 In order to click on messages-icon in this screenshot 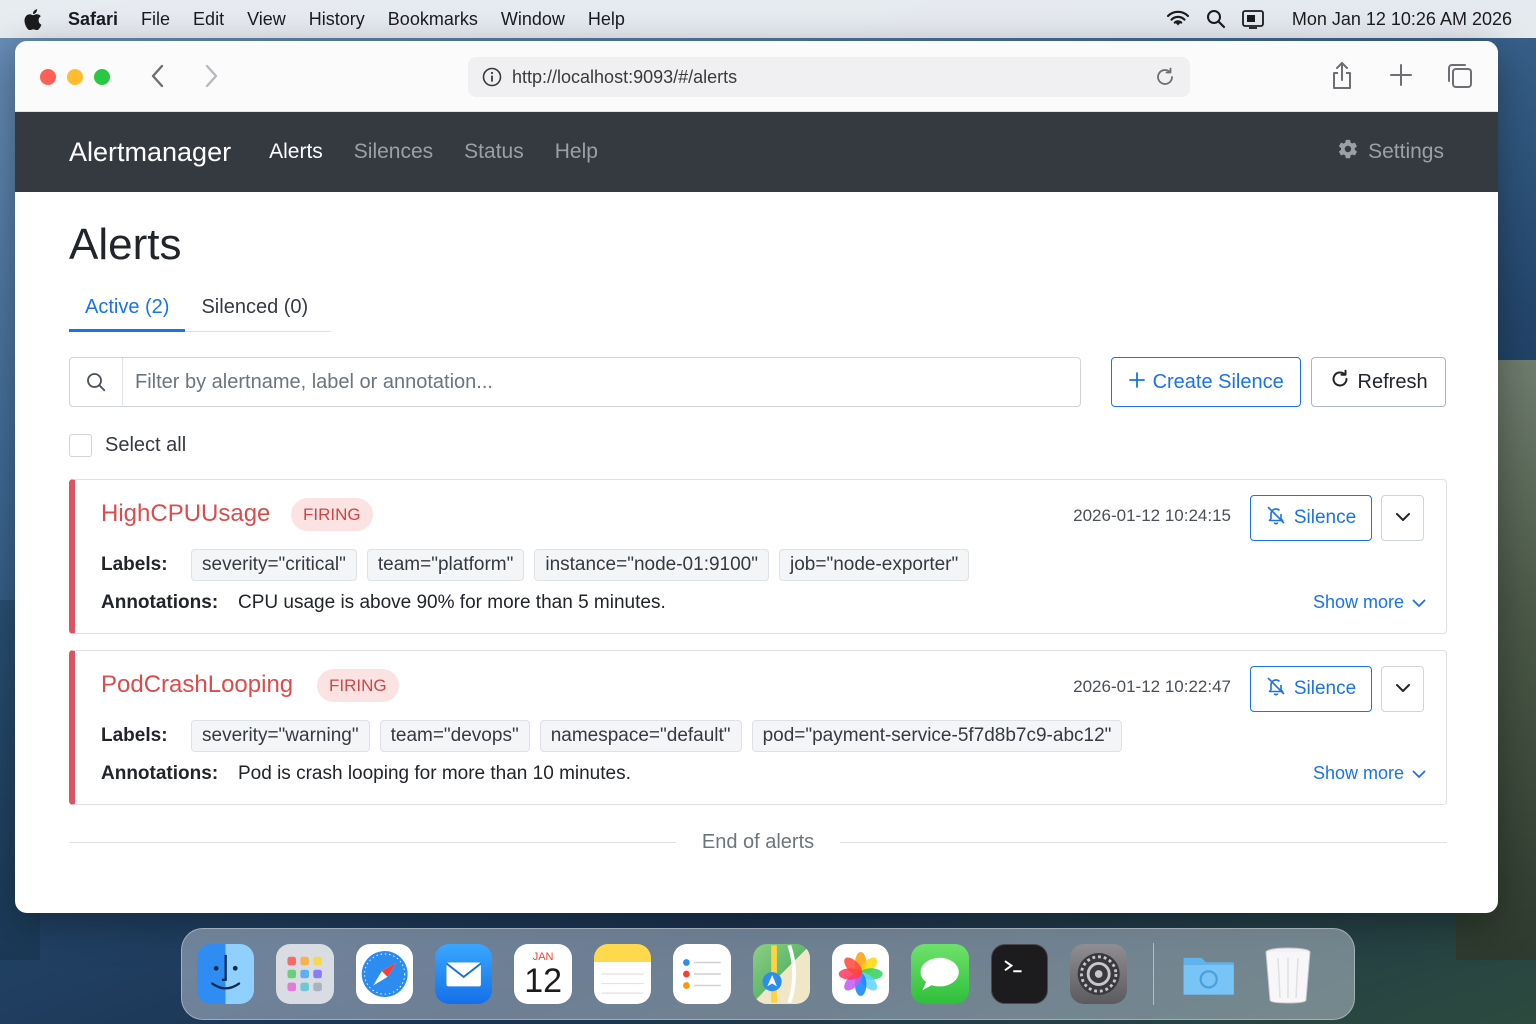, I will do `click(940, 974)`.